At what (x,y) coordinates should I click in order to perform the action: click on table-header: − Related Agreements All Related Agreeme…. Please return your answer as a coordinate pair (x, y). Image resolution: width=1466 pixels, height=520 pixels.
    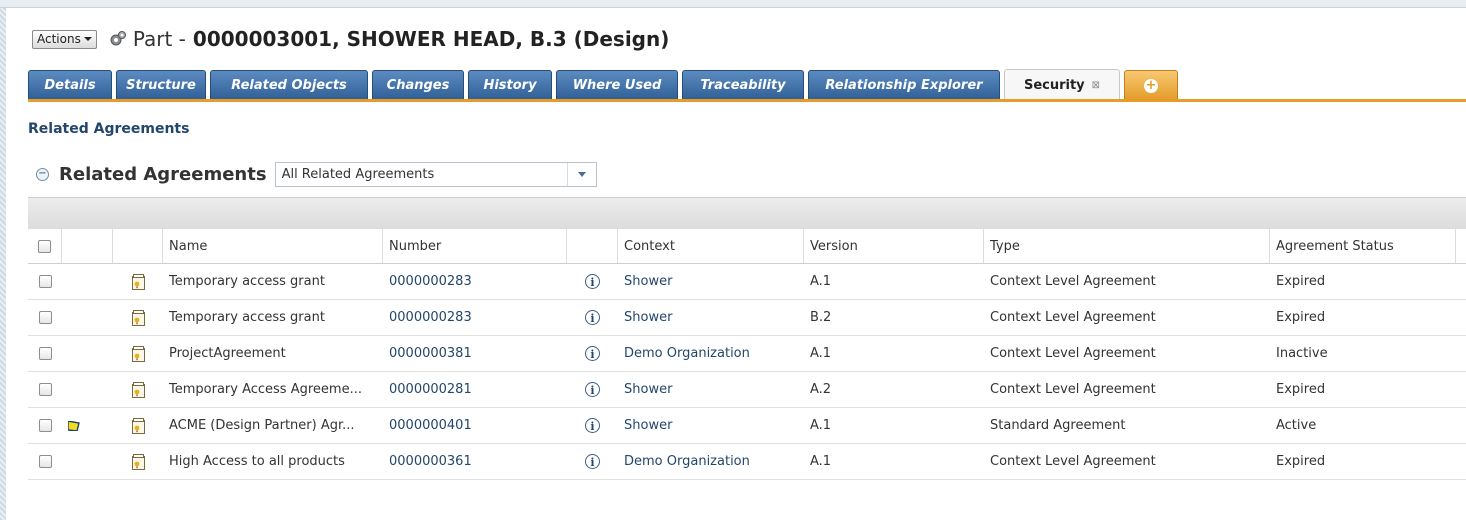
    Looking at the image, I should click on (316, 174).